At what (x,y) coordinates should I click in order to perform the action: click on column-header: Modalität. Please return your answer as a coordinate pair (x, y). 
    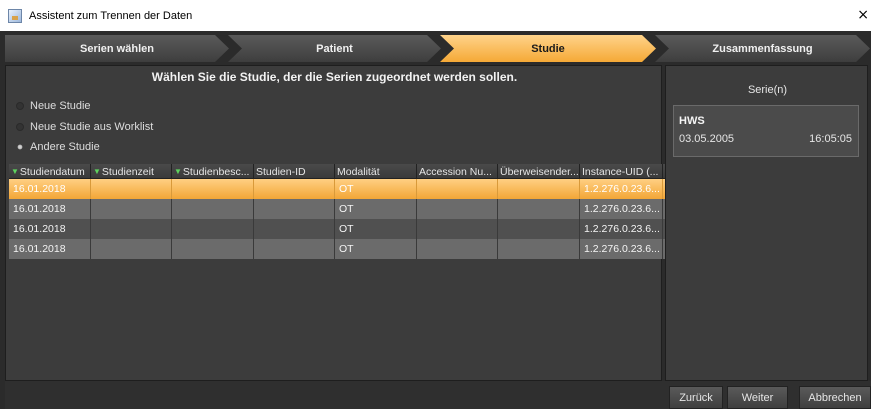
    Looking at the image, I should click on (376, 171).